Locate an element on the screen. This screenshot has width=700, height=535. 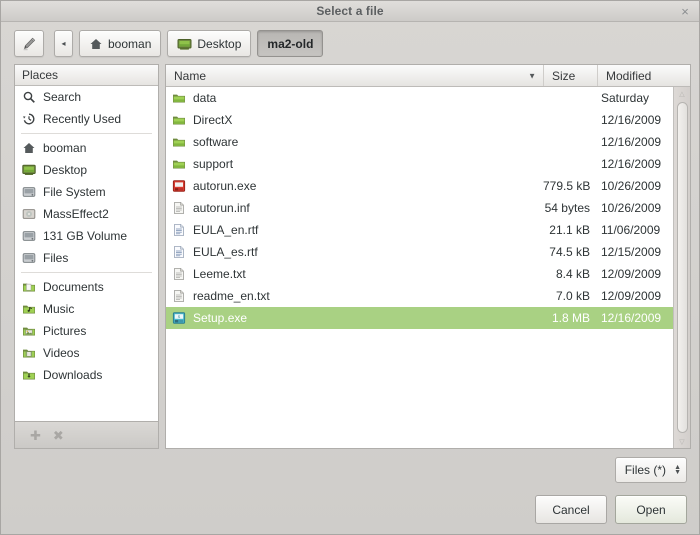
file-name-cell: software is located at coordinates (354, 142).